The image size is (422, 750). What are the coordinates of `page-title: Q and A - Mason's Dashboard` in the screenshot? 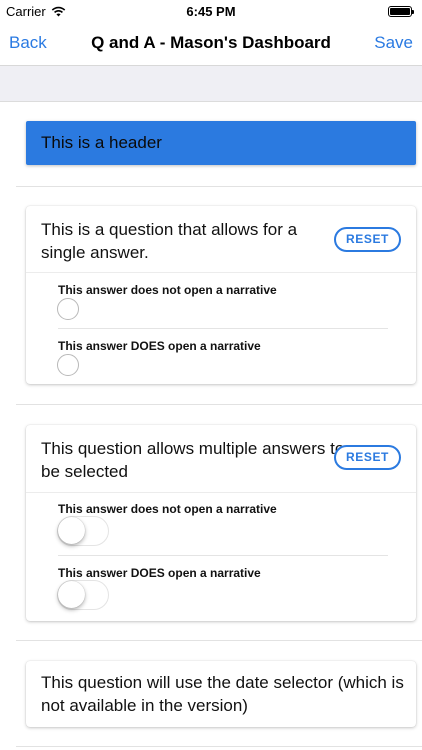 It's located at (211, 42).